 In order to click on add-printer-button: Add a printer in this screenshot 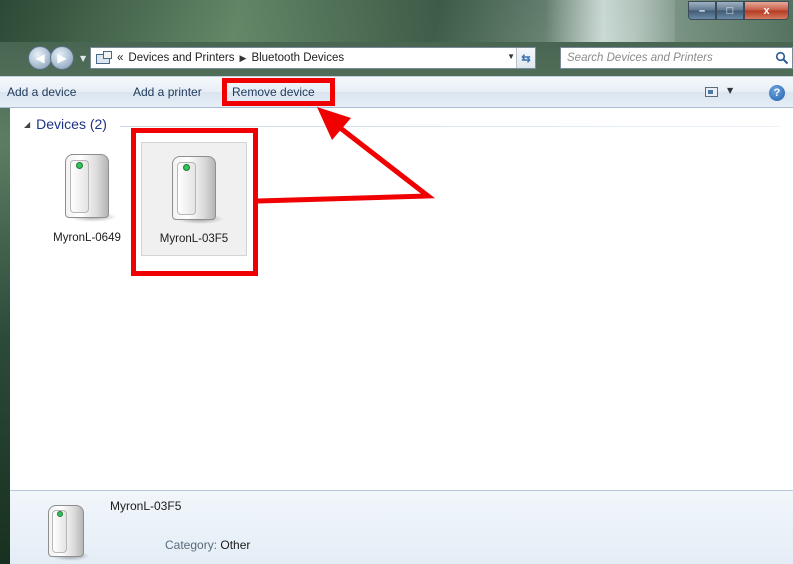, I will do `click(167, 92)`.